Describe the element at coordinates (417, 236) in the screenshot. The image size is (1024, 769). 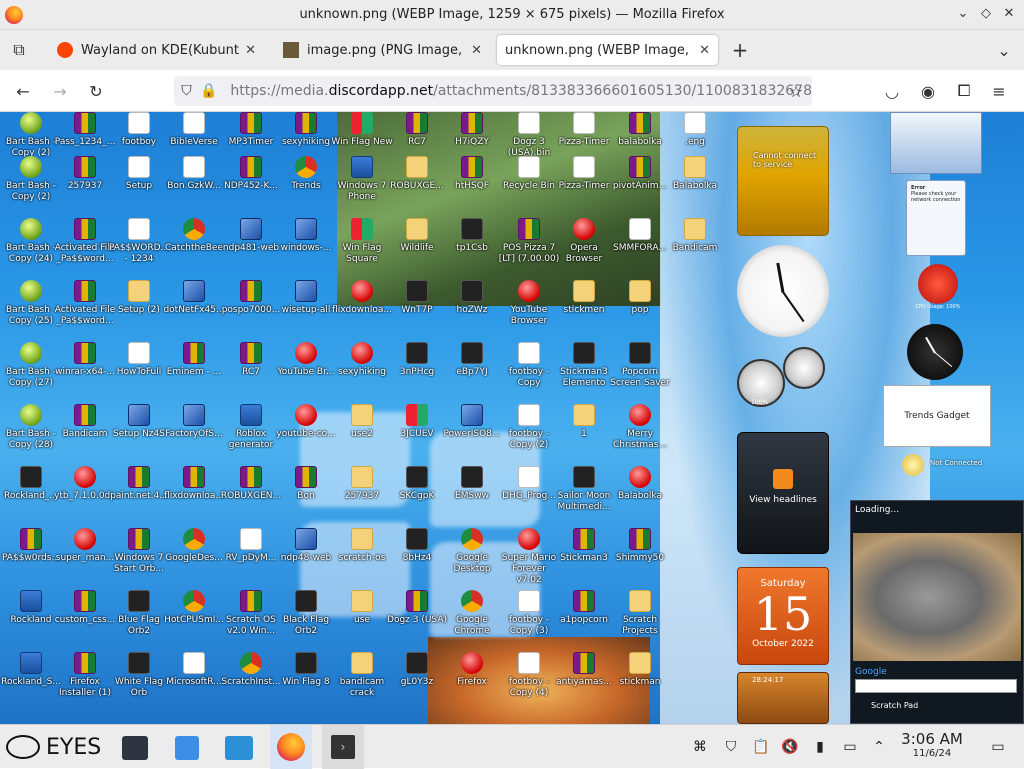
I see `desktop-icon: Wildlife` at that location.